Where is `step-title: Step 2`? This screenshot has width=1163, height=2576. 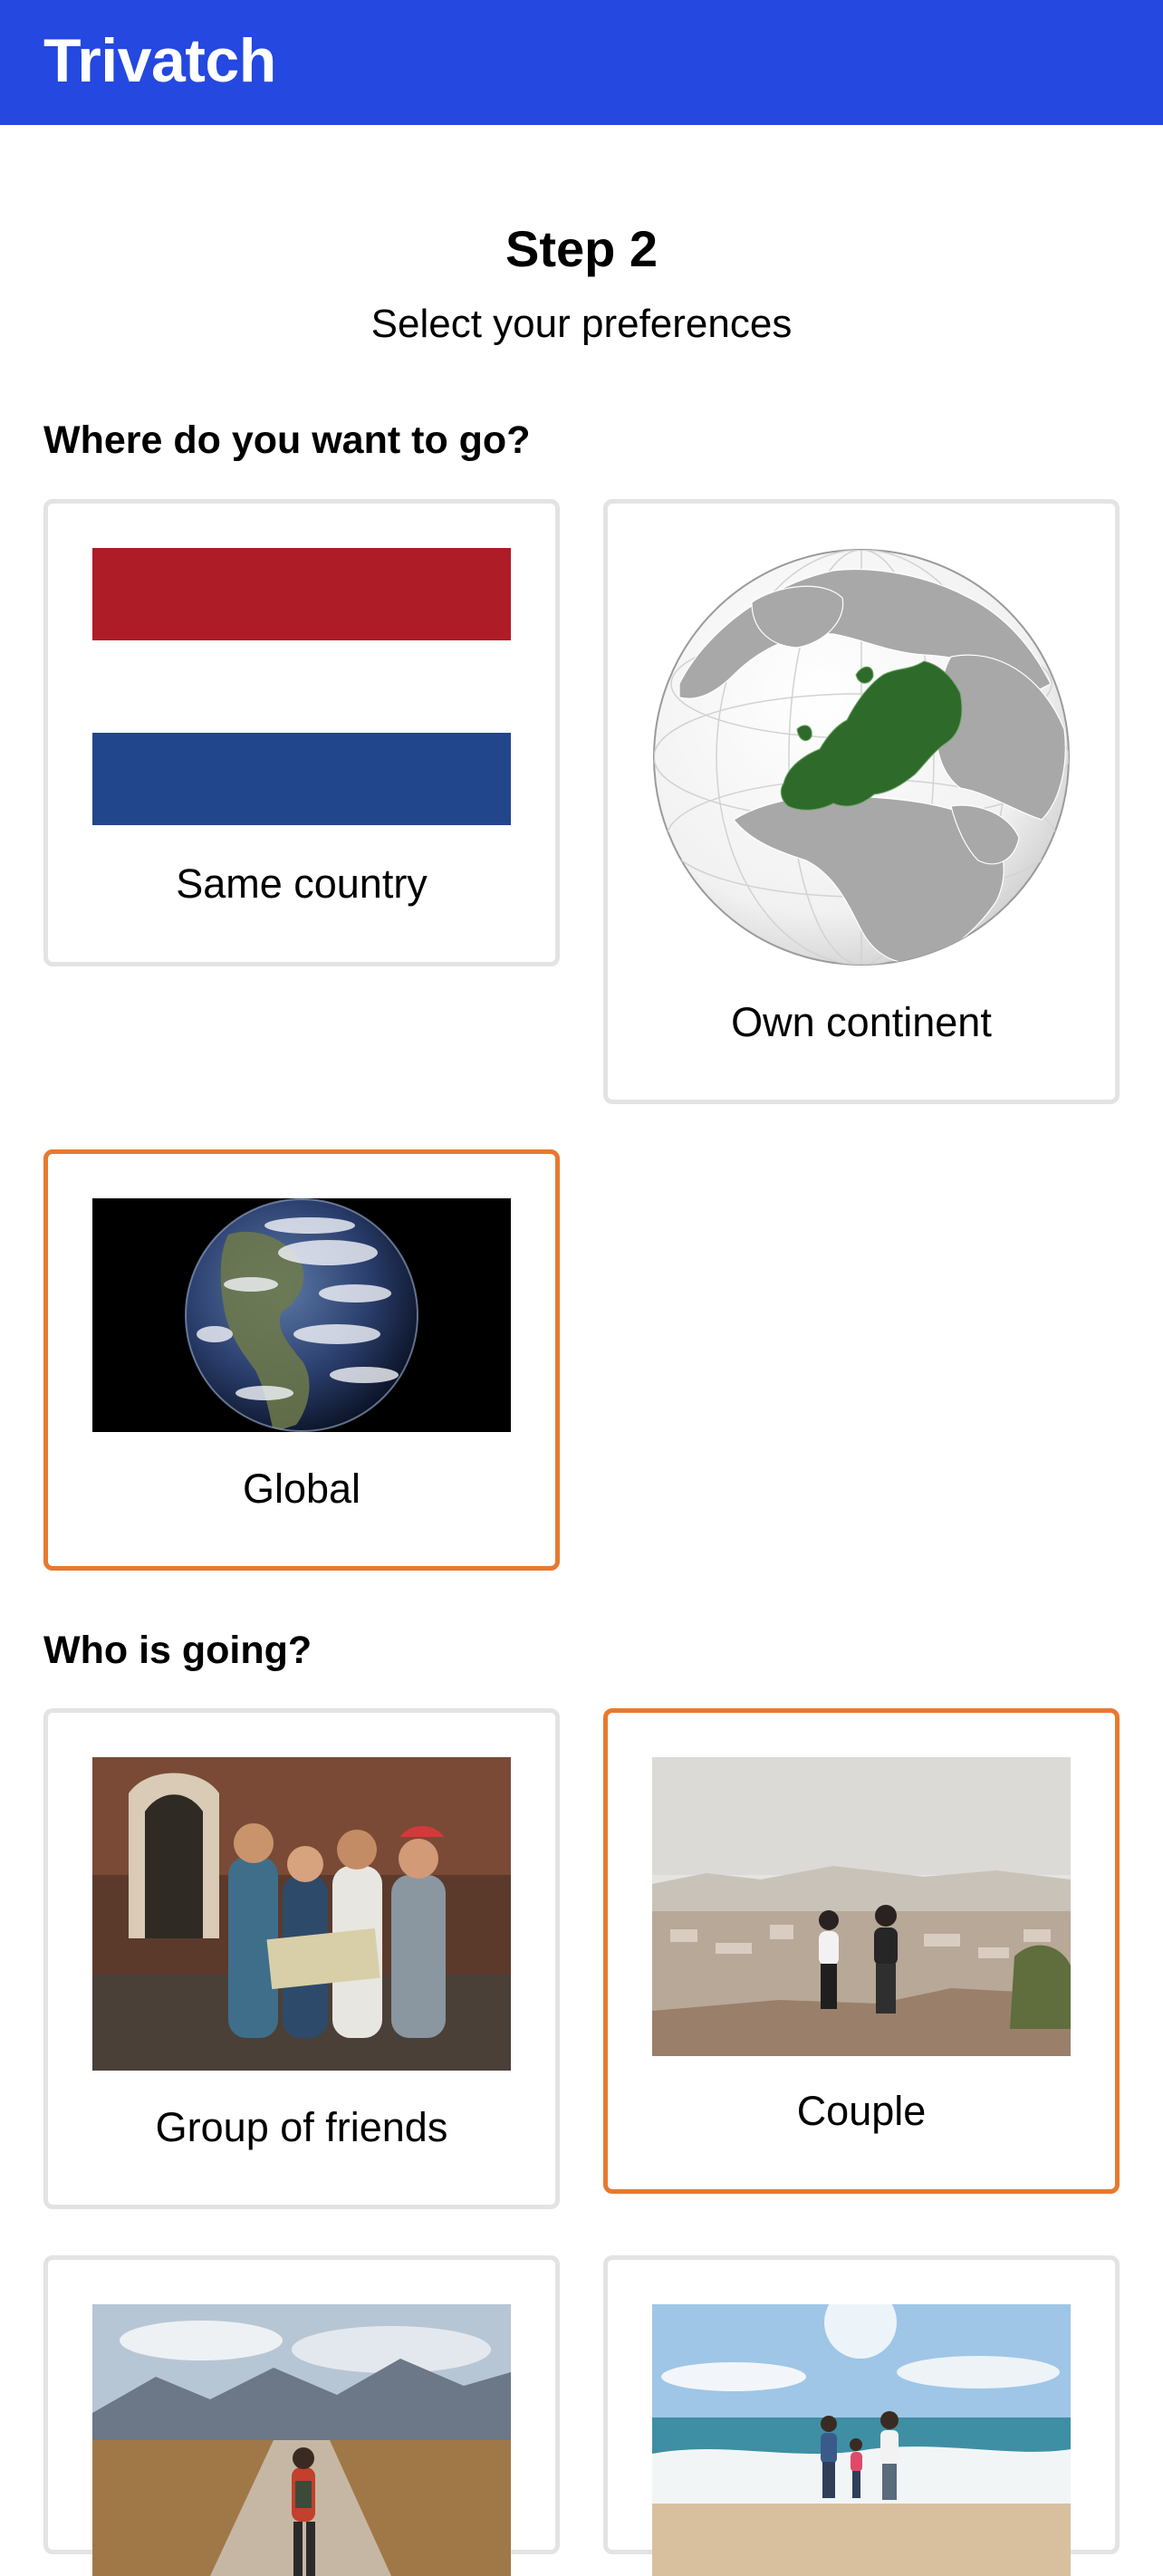 step-title: Step 2 is located at coordinates (581, 248).